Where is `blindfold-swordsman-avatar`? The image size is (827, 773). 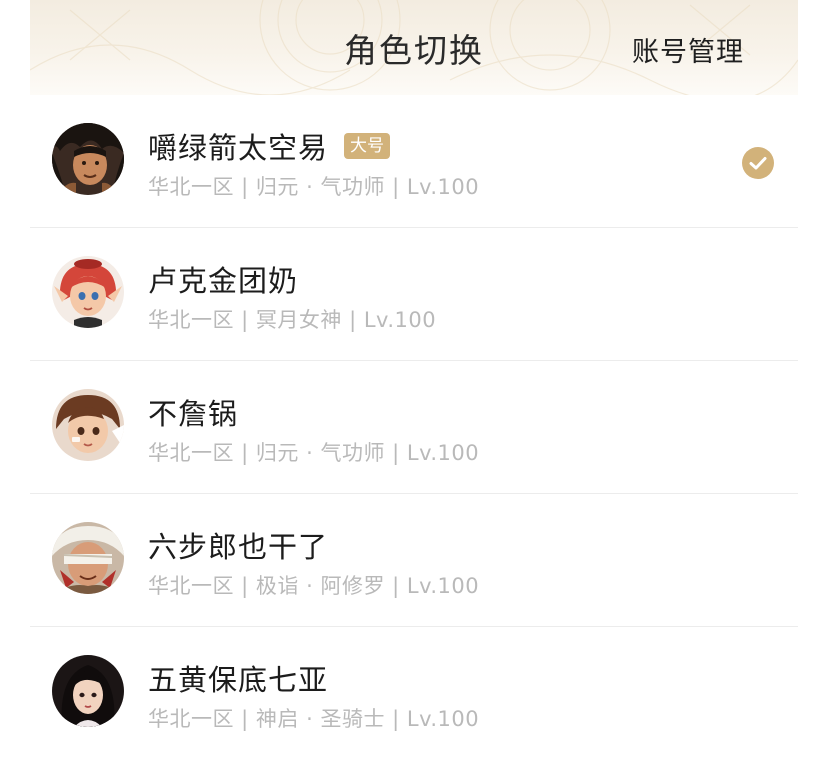
blindfold-swordsman-avatar is located at coordinates (88, 558).